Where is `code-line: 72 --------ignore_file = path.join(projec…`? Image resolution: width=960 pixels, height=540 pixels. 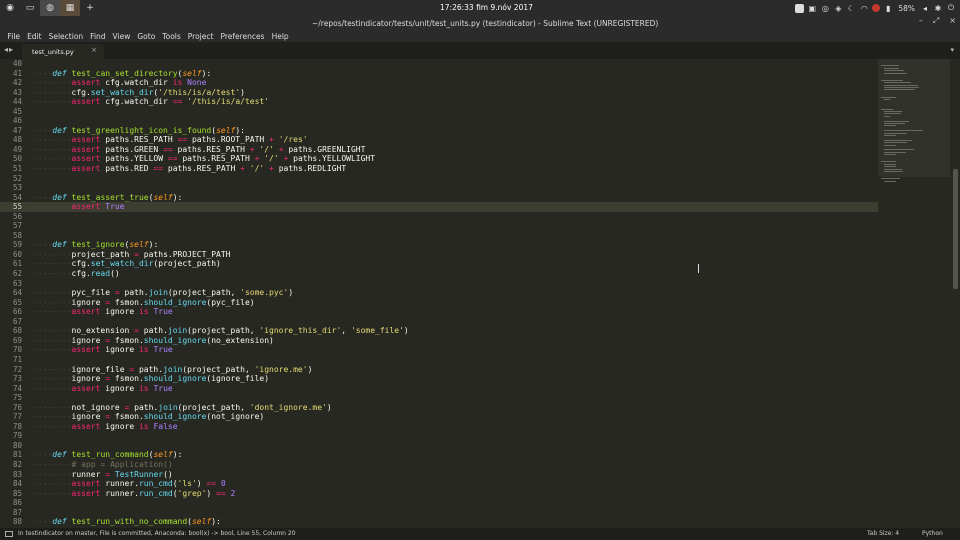 code-line: 72 --------ignore_file = path.join(projec… is located at coordinates (439, 370).